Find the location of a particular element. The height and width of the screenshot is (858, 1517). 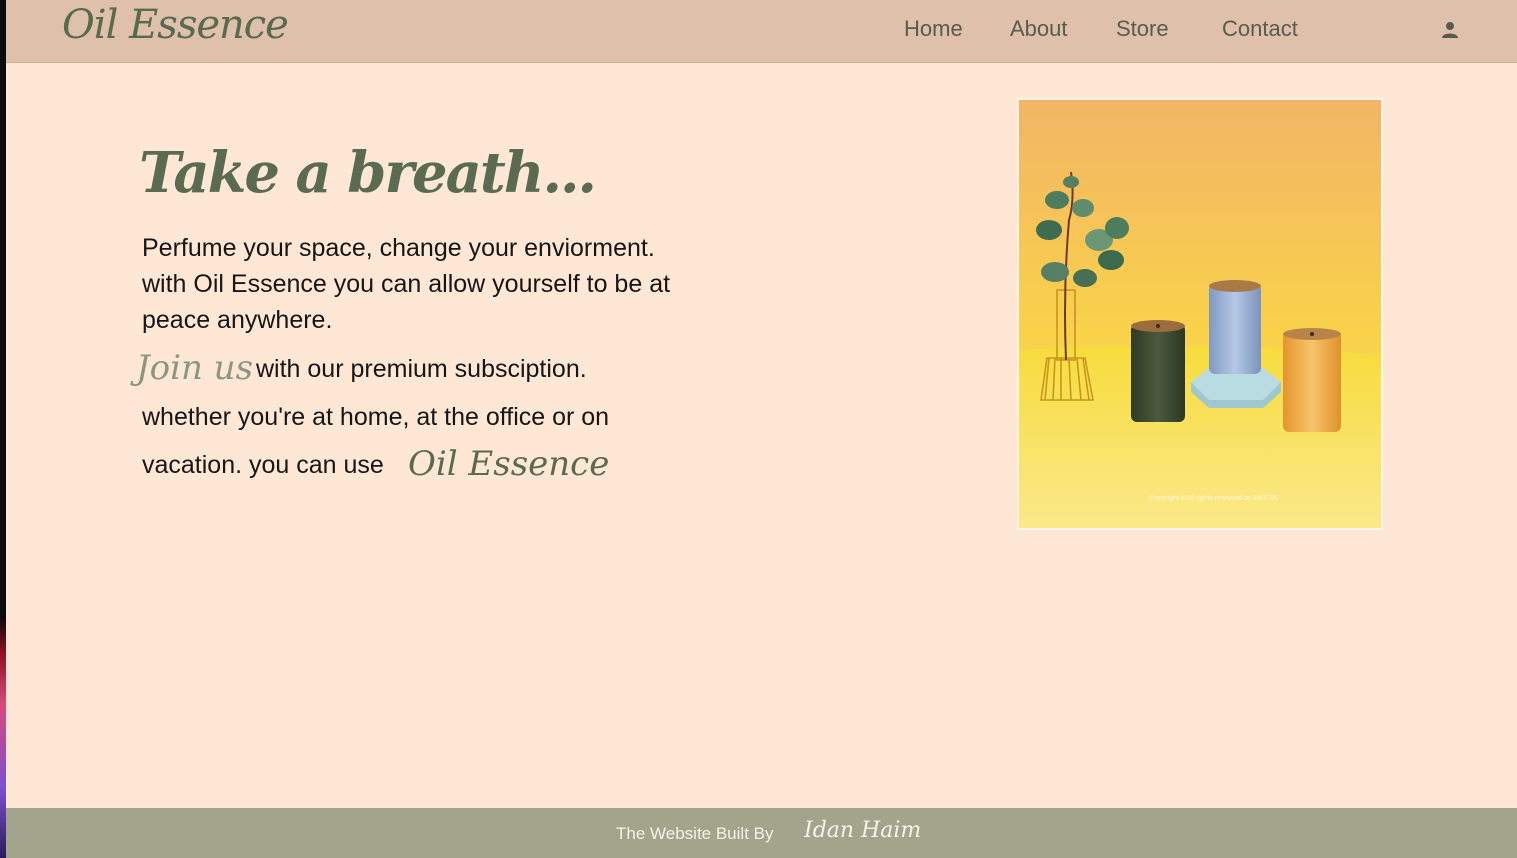

site-logo: Oil Essence is located at coordinates (175, 25).